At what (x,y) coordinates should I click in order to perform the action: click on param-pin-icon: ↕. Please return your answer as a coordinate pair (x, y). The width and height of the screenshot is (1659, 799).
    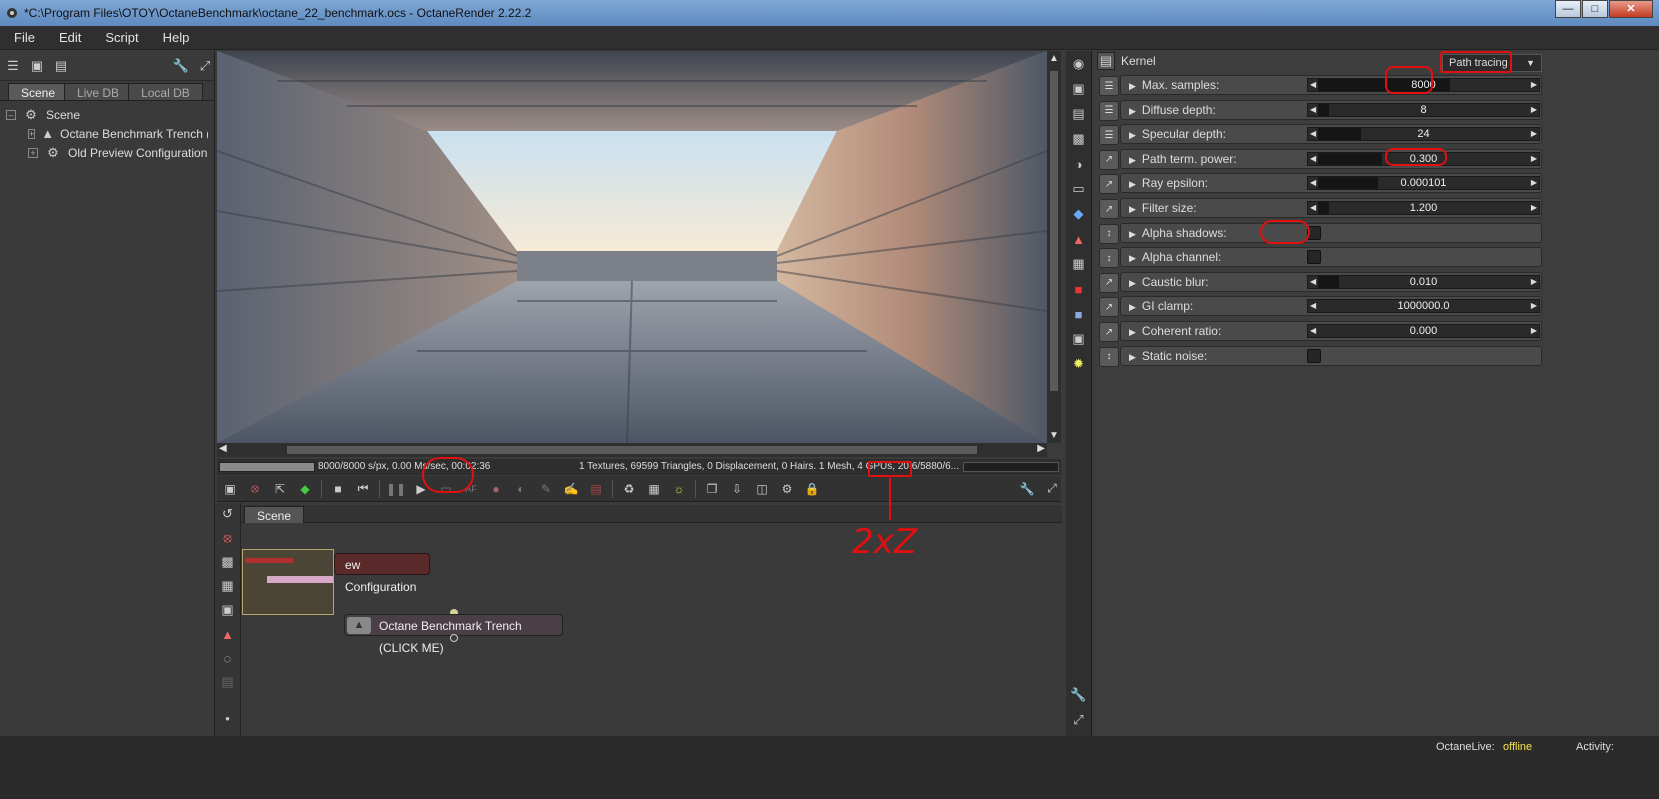
    Looking at the image, I should click on (1109, 233).